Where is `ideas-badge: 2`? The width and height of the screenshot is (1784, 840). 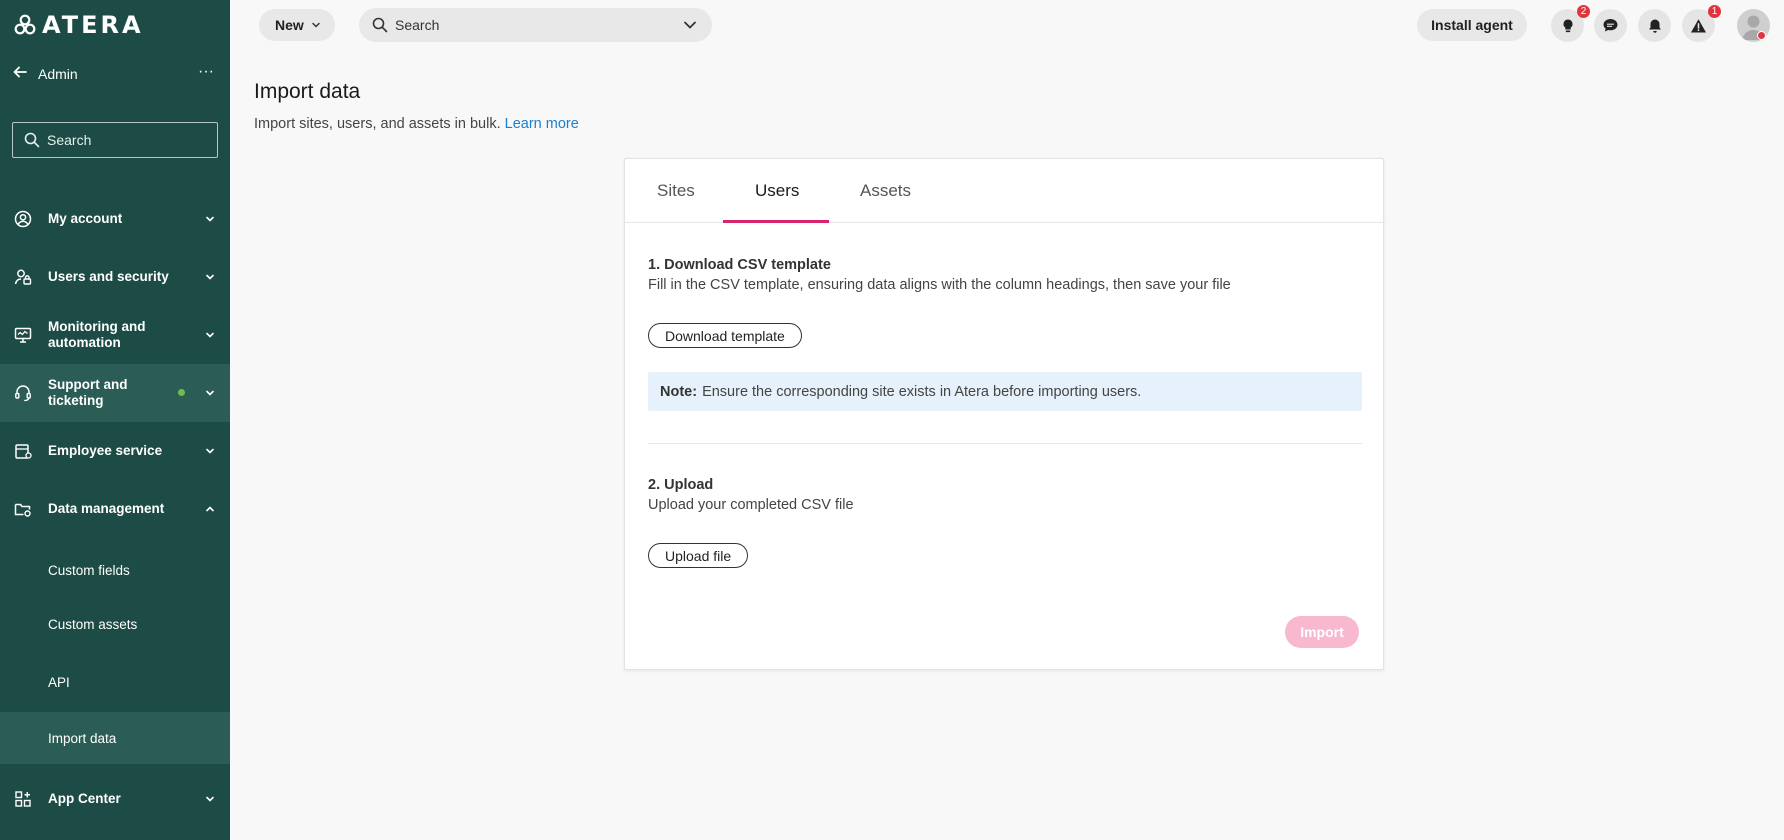
ideas-badge: 2 is located at coordinates (1583, 11).